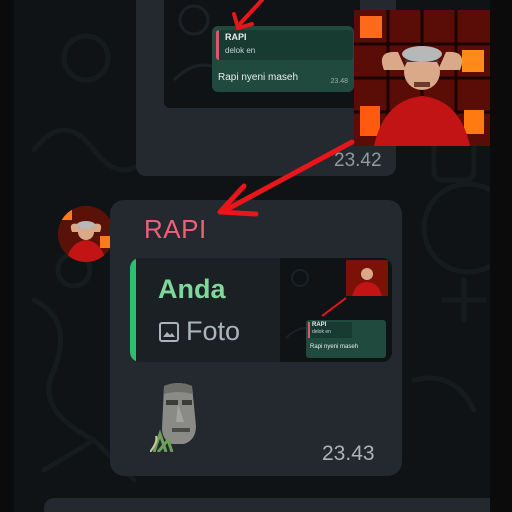 The height and width of the screenshot is (512, 512). I want to click on quoted-message: Anda Foto RAPI delok en Rapi nyeni maseh, so click(261, 310).